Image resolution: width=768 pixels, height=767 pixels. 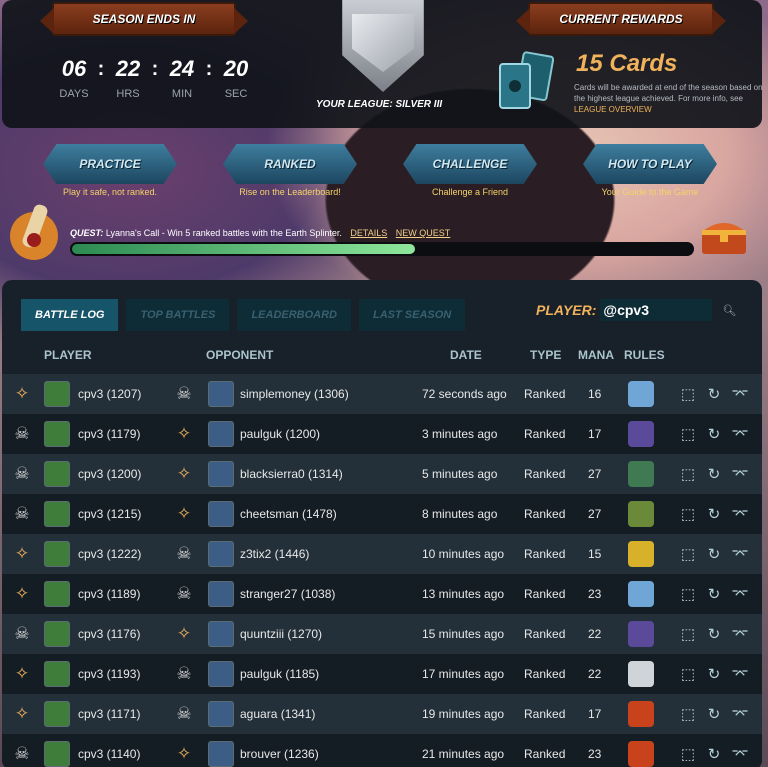 What do you see at coordinates (239, 355) in the screenshot?
I see `col-opponent: OPPONENT` at bounding box center [239, 355].